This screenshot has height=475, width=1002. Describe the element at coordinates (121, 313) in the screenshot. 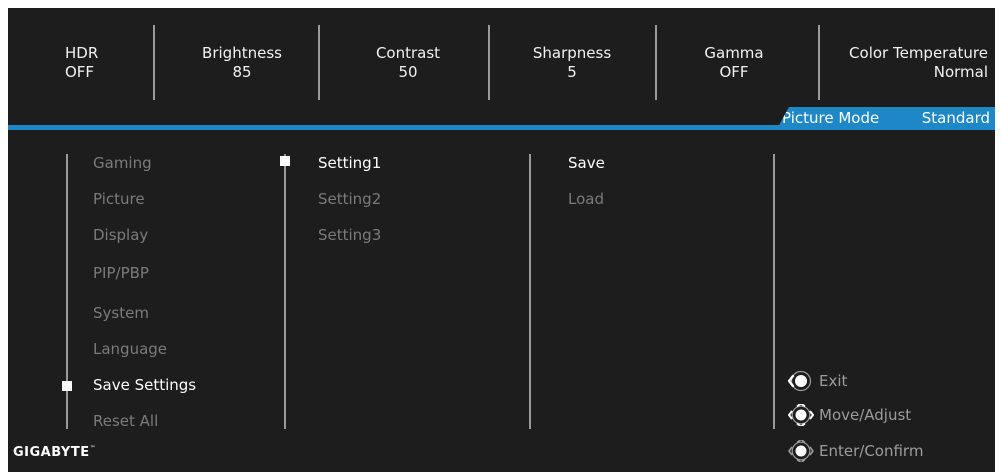

I see `menu-item-system: System` at that location.